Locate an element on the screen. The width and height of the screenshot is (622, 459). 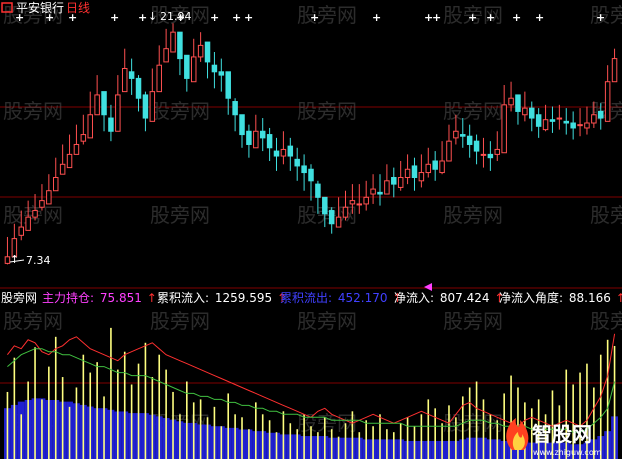
accum-out-value: 452.170 is located at coordinates (363, 298).